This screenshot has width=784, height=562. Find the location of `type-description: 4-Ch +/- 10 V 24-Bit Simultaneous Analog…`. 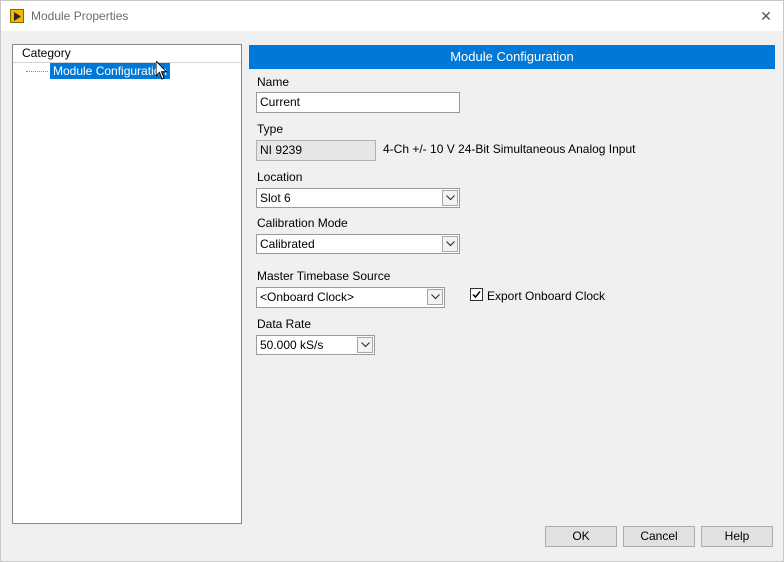

type-description: 4-Ch +/- 10 V 24-Bit Simultaneous Analog… is located at coordinates (509, 149).